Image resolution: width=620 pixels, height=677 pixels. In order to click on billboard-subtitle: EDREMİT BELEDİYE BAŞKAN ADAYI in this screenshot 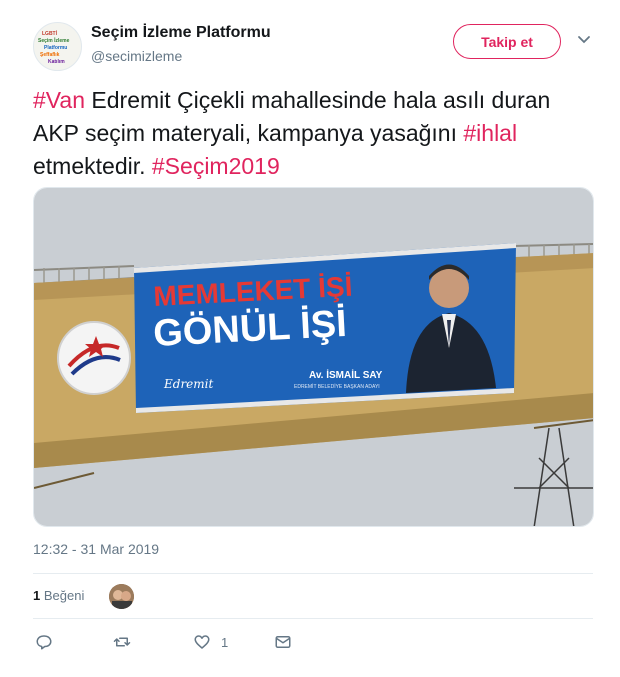, I will do `click(337, 386)`.